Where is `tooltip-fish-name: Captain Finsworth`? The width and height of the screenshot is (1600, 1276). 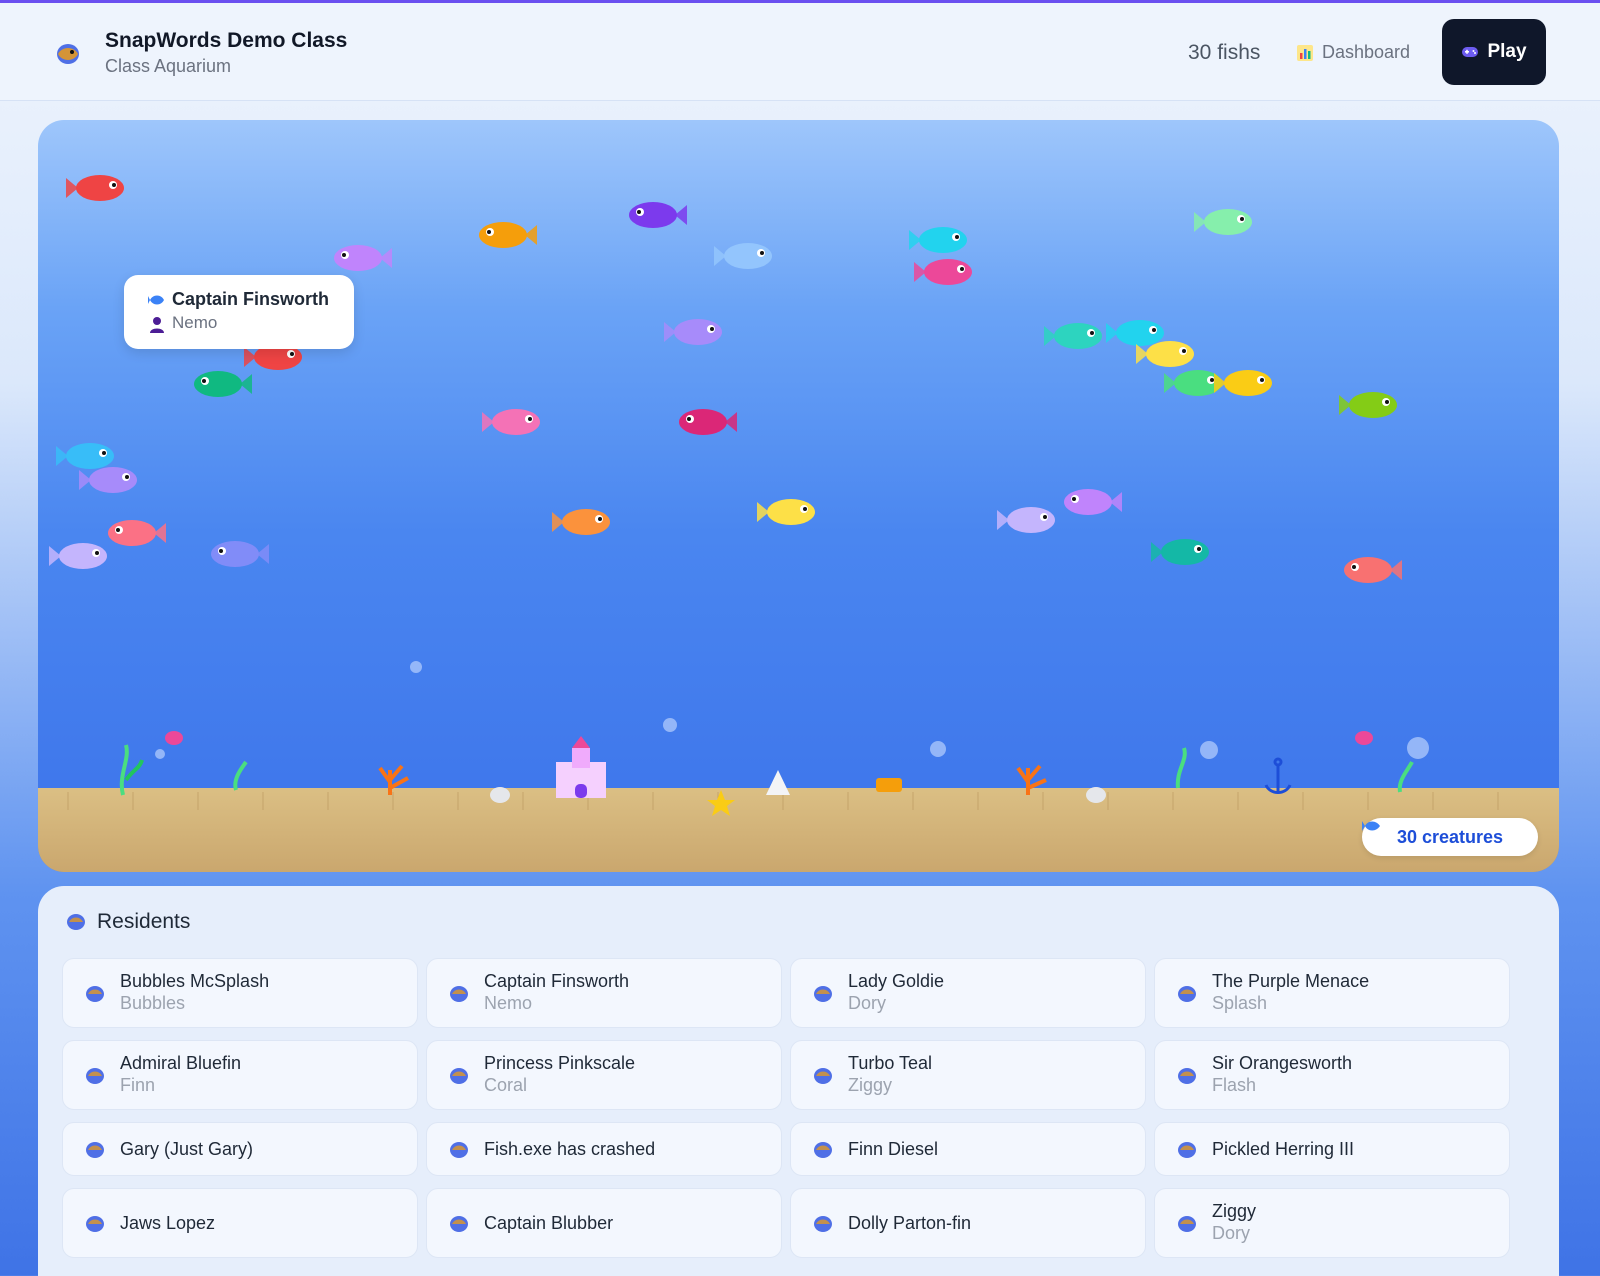 tooltip-fish-name: Captain Finsworth is located at coordinates (250, 299).